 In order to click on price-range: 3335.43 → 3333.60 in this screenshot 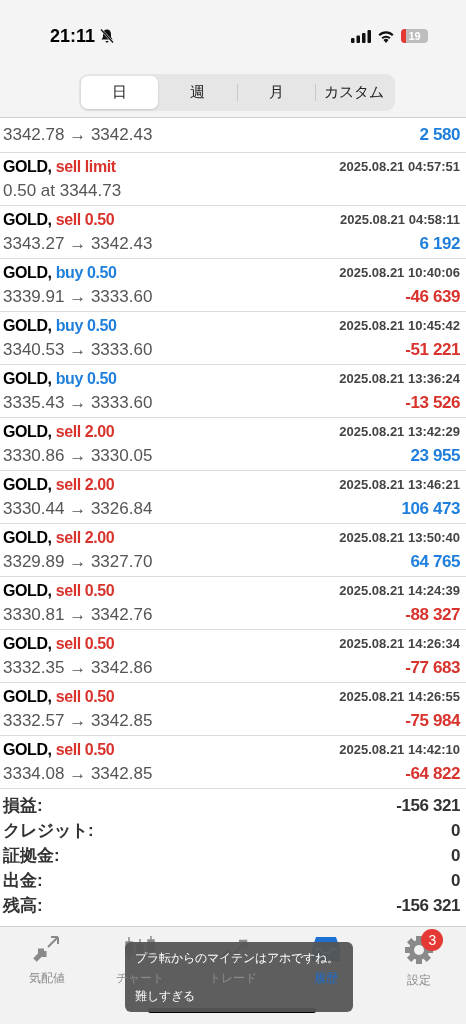, I will do `click(78, 403)`.